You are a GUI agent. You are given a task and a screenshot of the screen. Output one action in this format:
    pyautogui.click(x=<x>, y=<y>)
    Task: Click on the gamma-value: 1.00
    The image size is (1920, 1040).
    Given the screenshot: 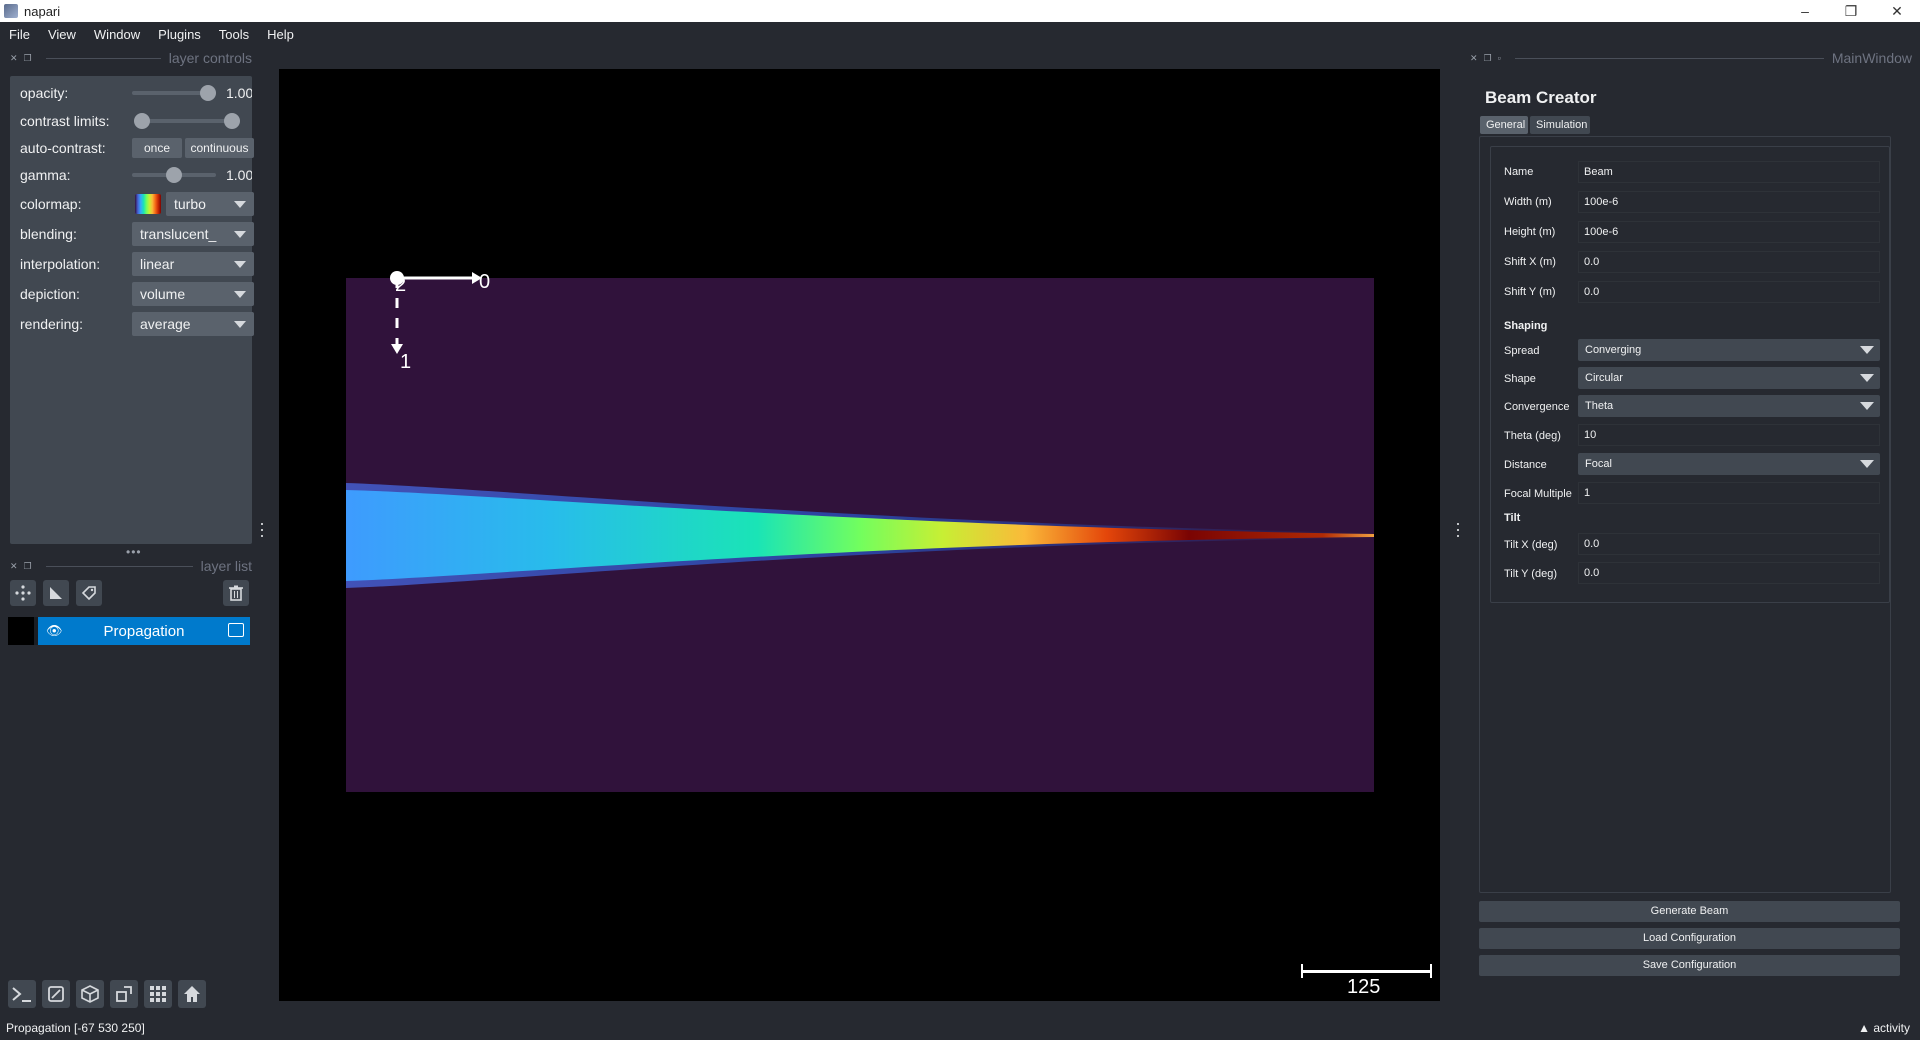 What is the action you would take?
    pyautogui.click(x=239, y=175)
    